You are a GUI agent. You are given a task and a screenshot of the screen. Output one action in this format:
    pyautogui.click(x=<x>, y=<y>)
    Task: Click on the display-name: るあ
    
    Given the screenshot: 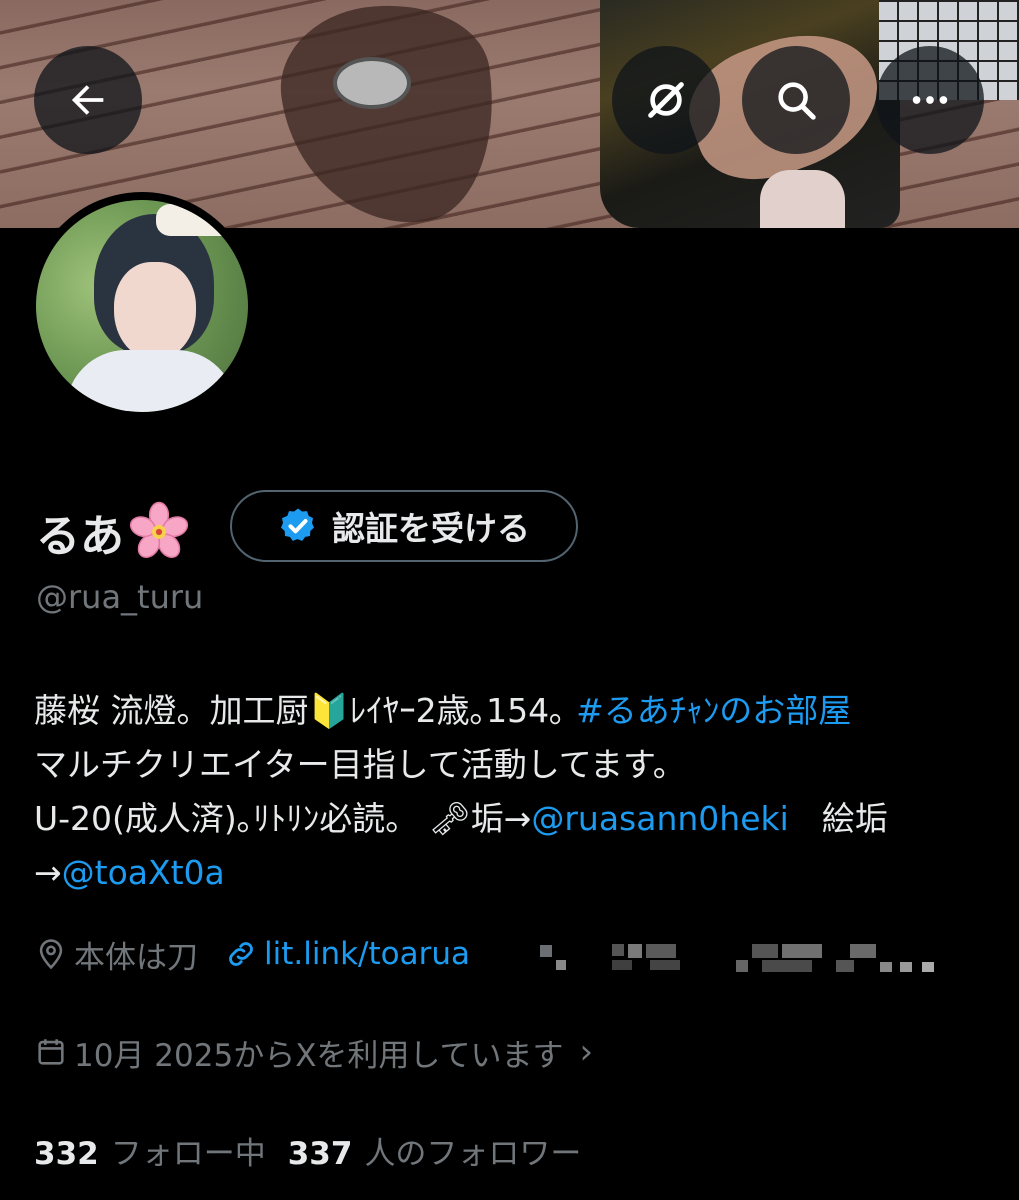 What is the action you would take?
    pyautogui.click(x=113, y=532)
    